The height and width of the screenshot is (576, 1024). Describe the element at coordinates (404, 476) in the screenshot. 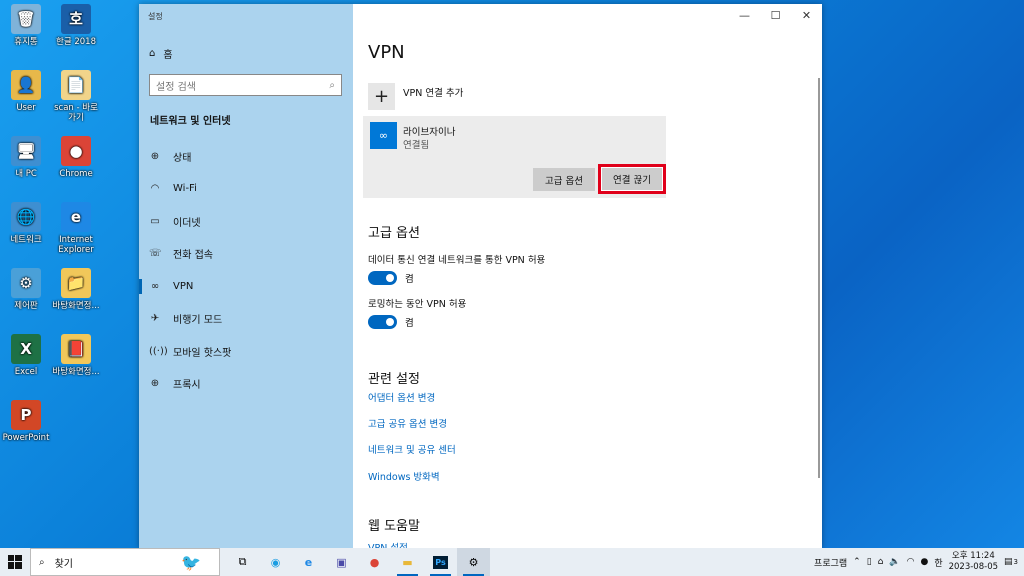

I see `link-firewall: Windows 방화벽` at that location.